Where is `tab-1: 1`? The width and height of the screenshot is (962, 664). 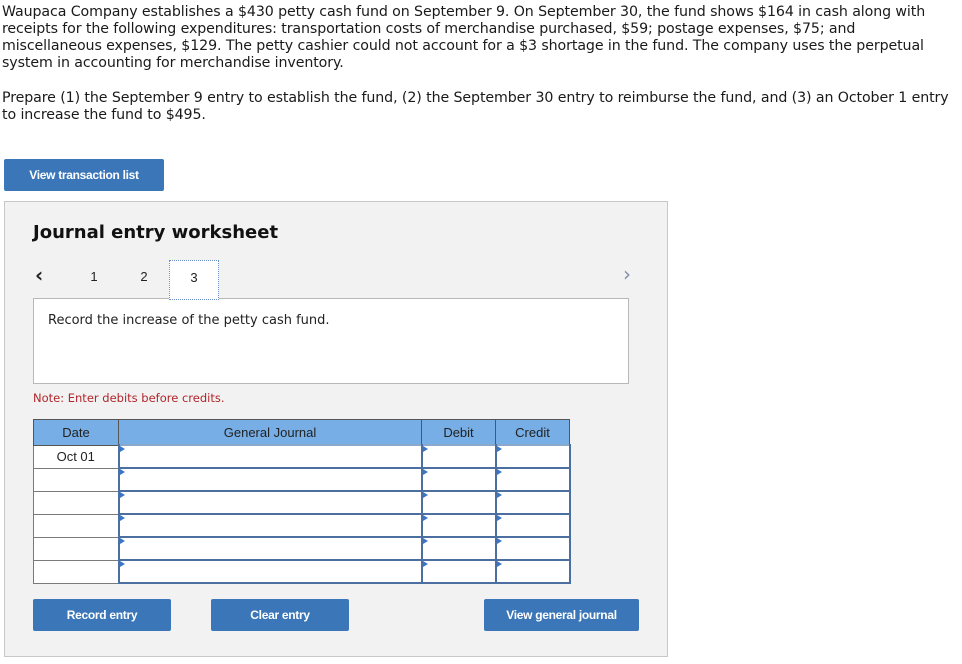
tab-1: 1 is located at coordinates (94, 279).